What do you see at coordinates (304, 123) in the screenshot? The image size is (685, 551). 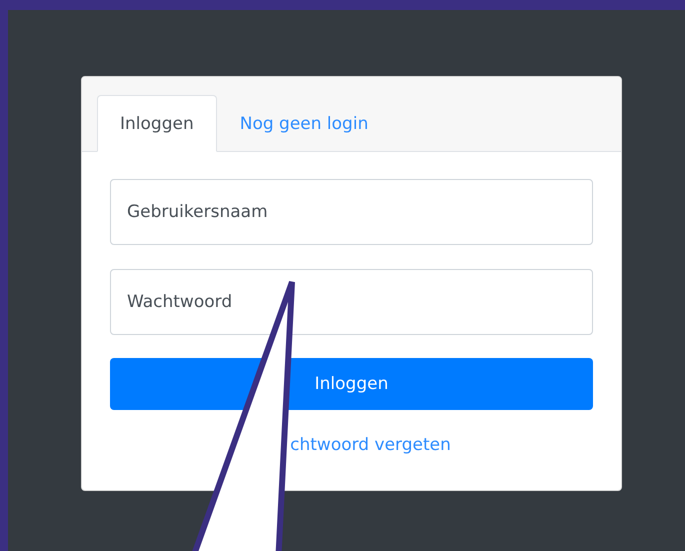 I see `tab: Nog geen login` at bounding box center [304, 123].